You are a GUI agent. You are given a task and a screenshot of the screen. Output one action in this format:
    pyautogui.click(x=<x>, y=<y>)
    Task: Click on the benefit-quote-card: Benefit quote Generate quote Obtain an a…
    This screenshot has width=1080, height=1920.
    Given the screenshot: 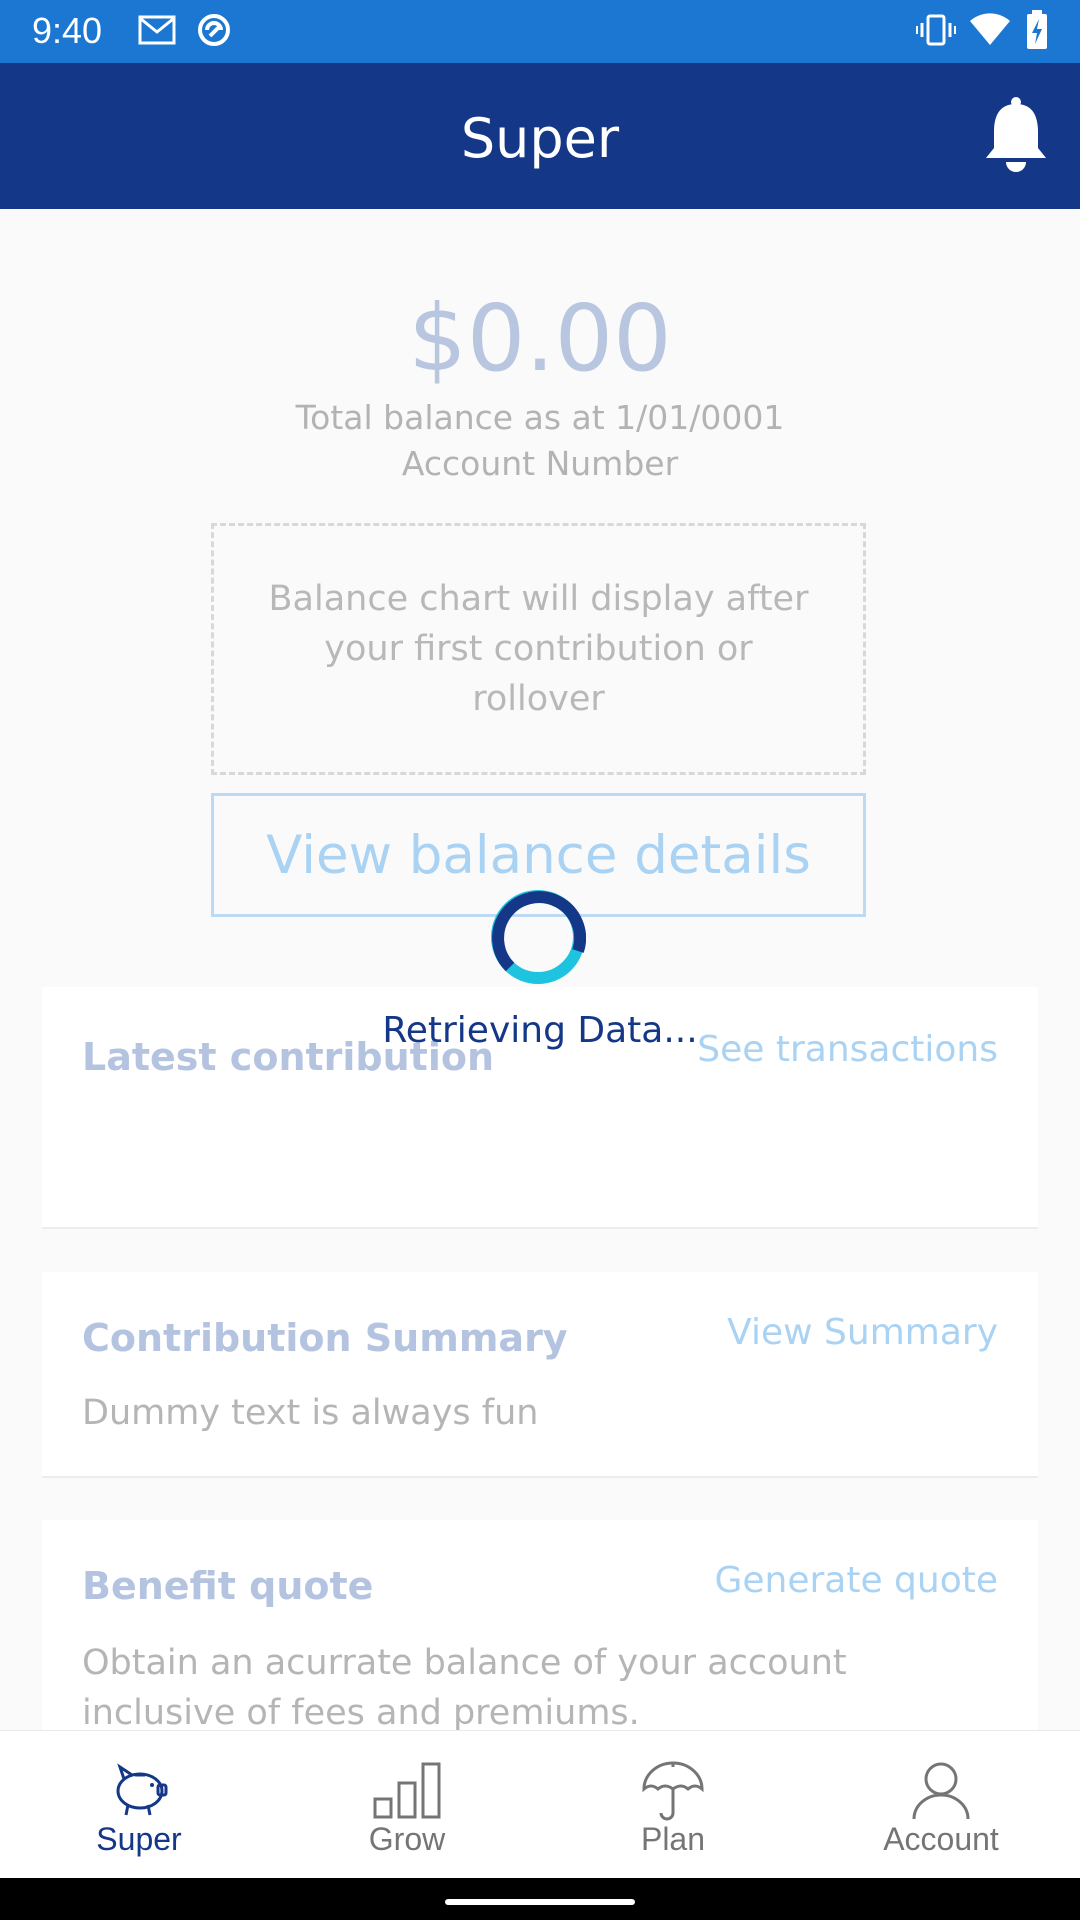 What is the action you would take?
    pyautogui.click(x=540, y=1630)
    